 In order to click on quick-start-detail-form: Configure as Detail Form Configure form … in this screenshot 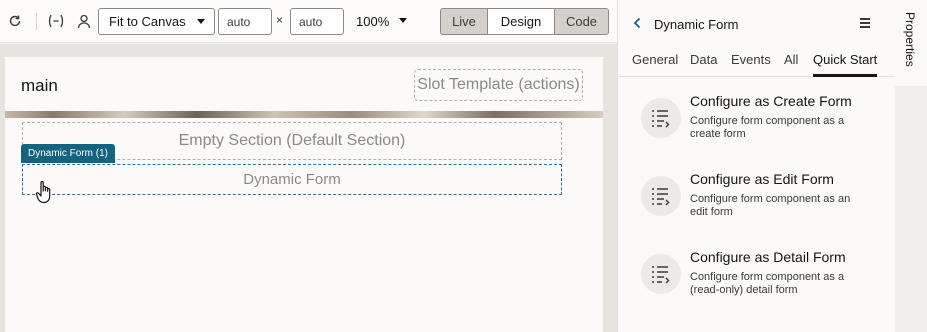, I will do `click(761, 279)`.